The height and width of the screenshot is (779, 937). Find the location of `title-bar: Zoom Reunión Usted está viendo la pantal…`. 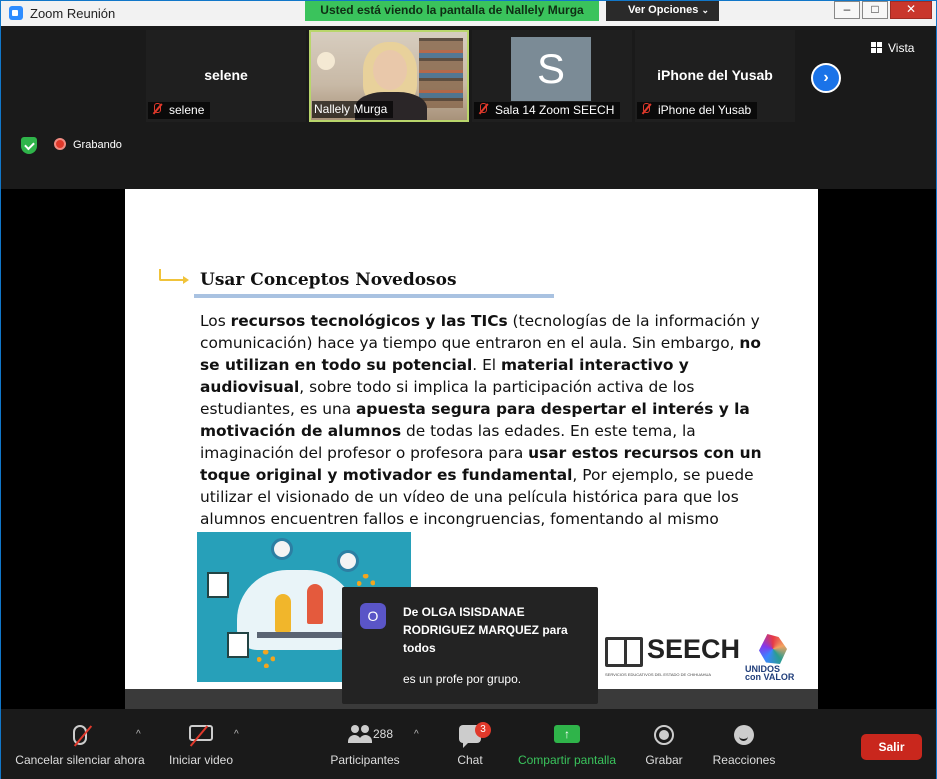

title-bar: Zoom Reunión Usted está viendo la pantal… is located at coordinates (468, 13).